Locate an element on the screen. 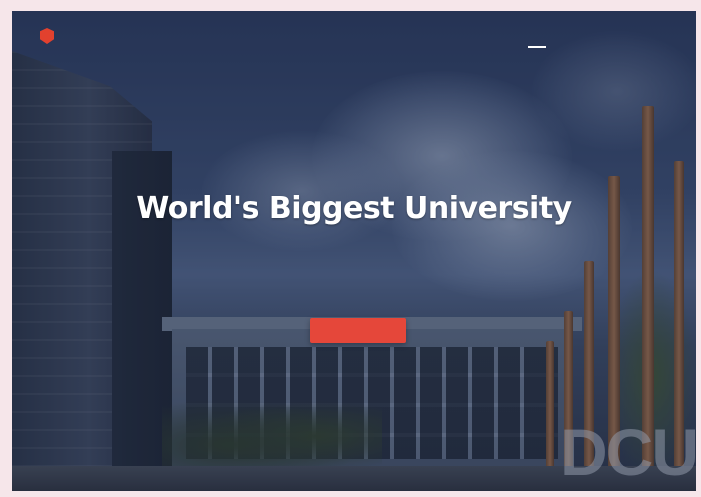  hero-subtitle is located at coordinates (362, 264).